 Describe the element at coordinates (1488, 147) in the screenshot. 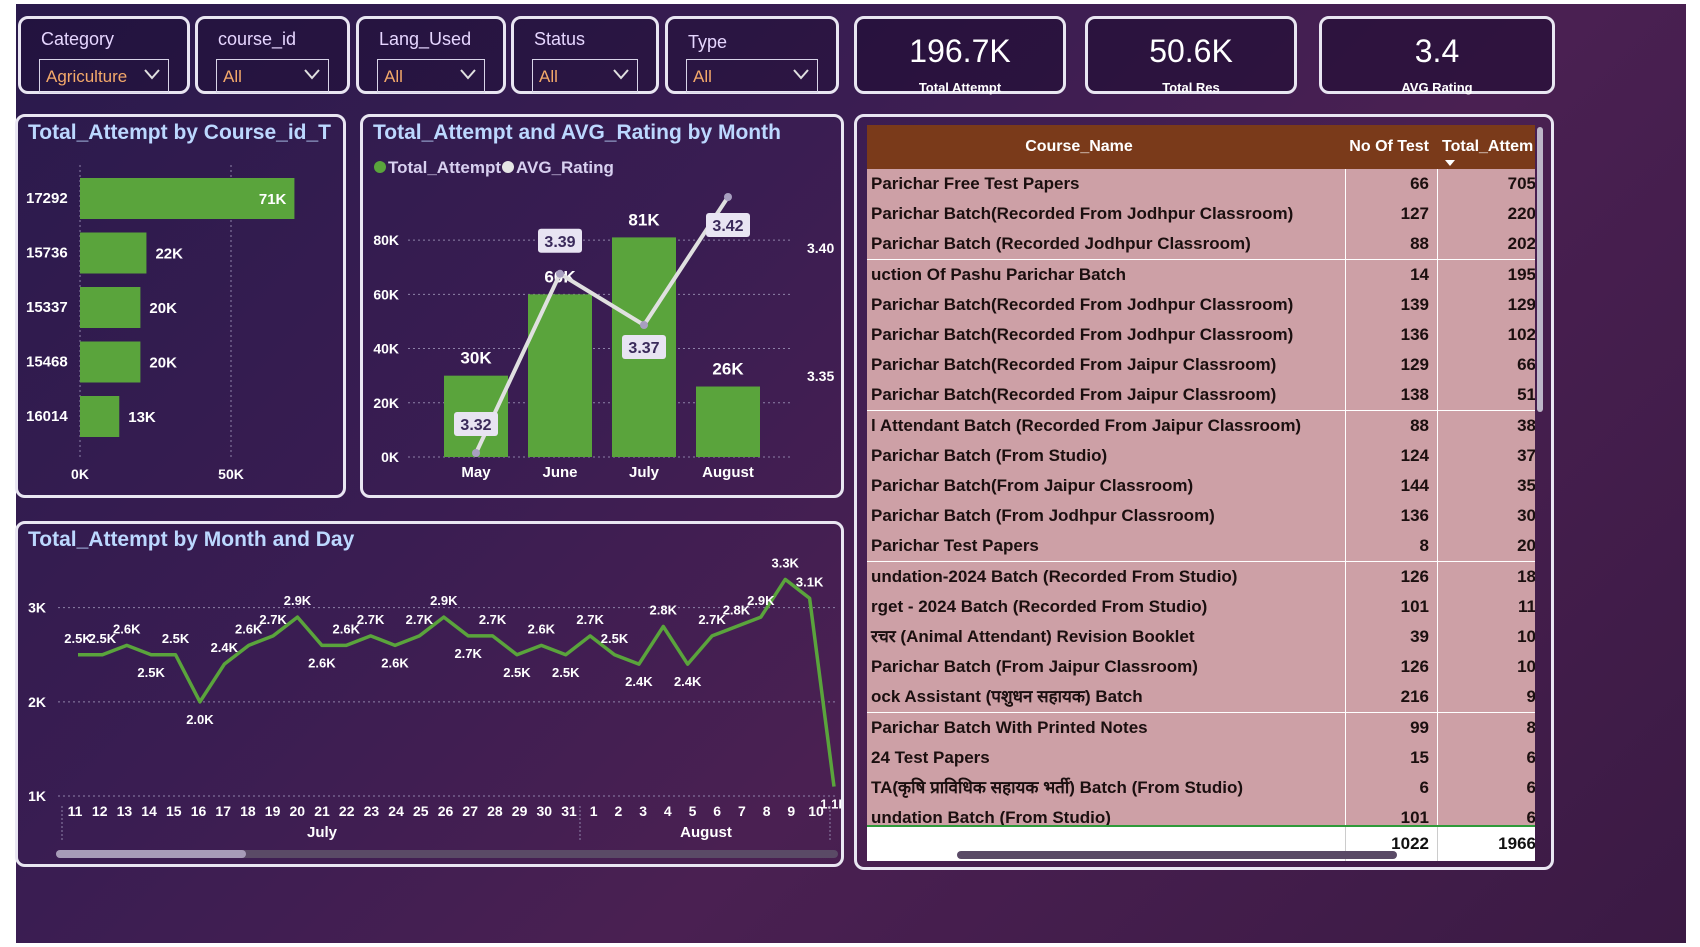

I see `header-total-attempt: Total_Attem` at that location.